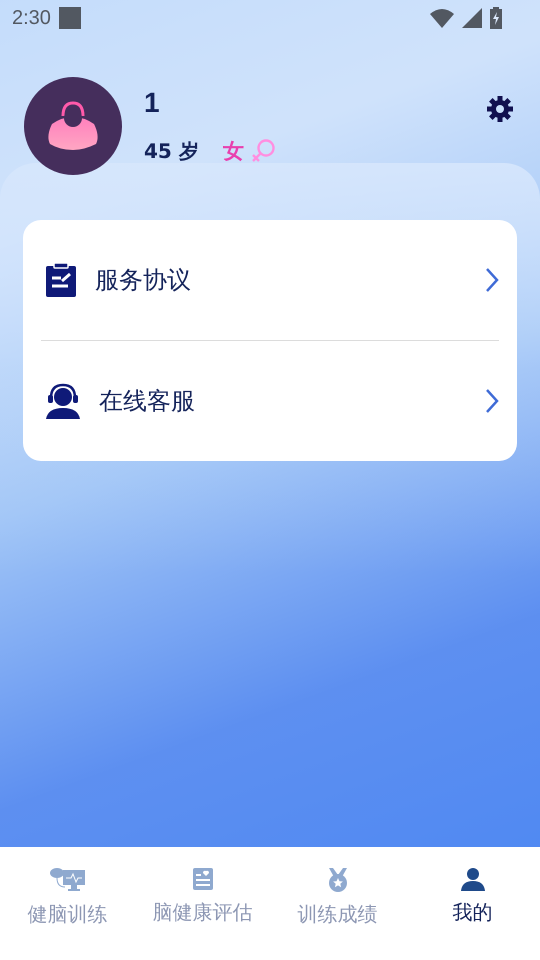 The height and width of the screenshot is (960, 540). I want to click on brain-monitor-icon, so click(67, 880).